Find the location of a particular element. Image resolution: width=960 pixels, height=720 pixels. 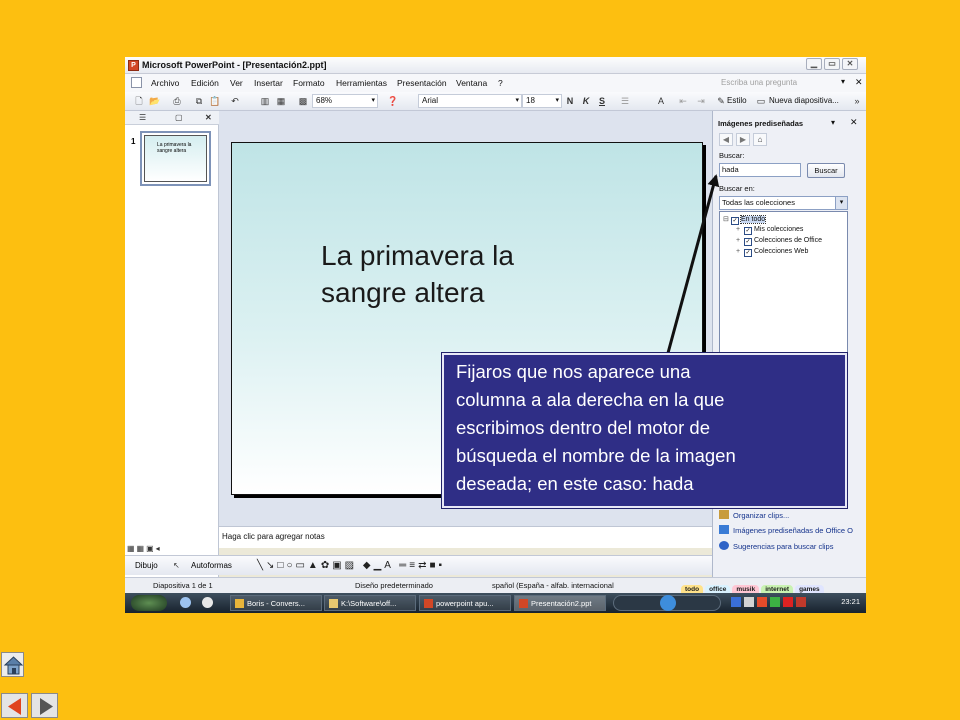

menu-help: ? is located at coordinates (500, 83).